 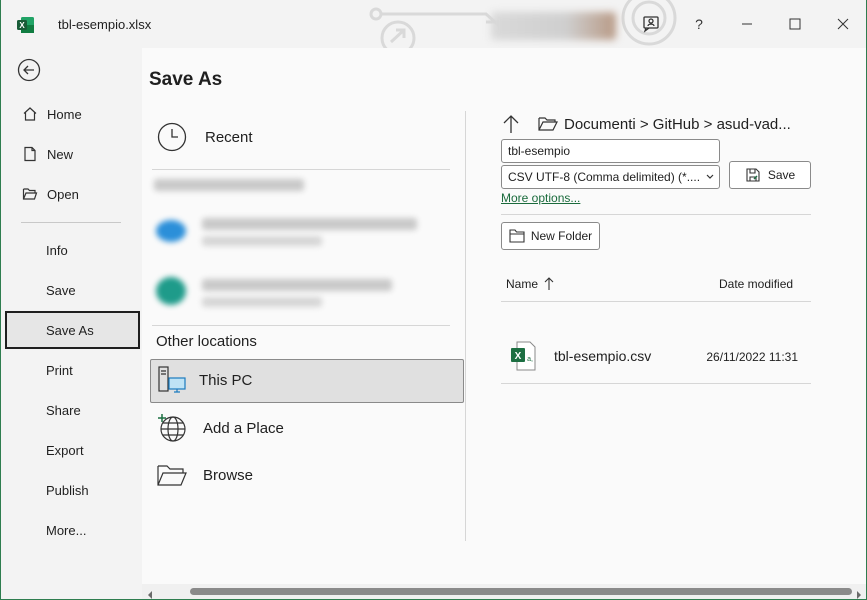 What do you see at coordinates (843, 24) in the screenshot?
I see `close-icon` at bounding box center [843, 24].